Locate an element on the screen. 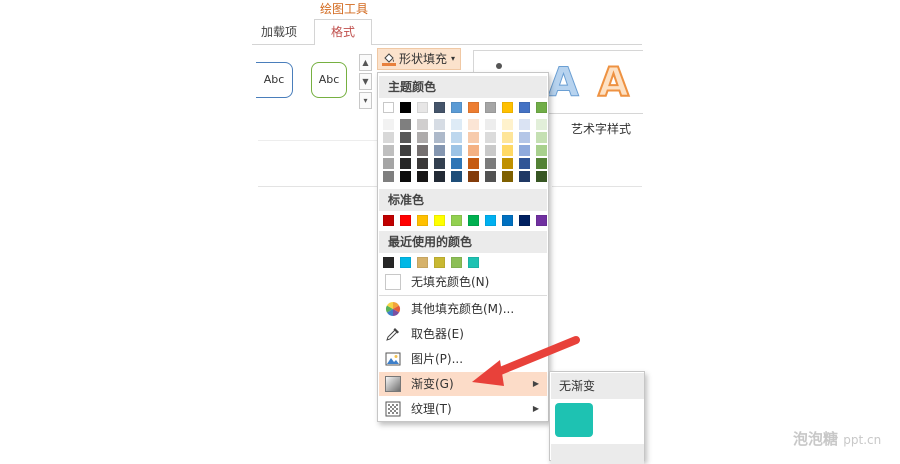 The image size is (900, 464). gradient-variant-swatch is located at coordinates (574, 420).